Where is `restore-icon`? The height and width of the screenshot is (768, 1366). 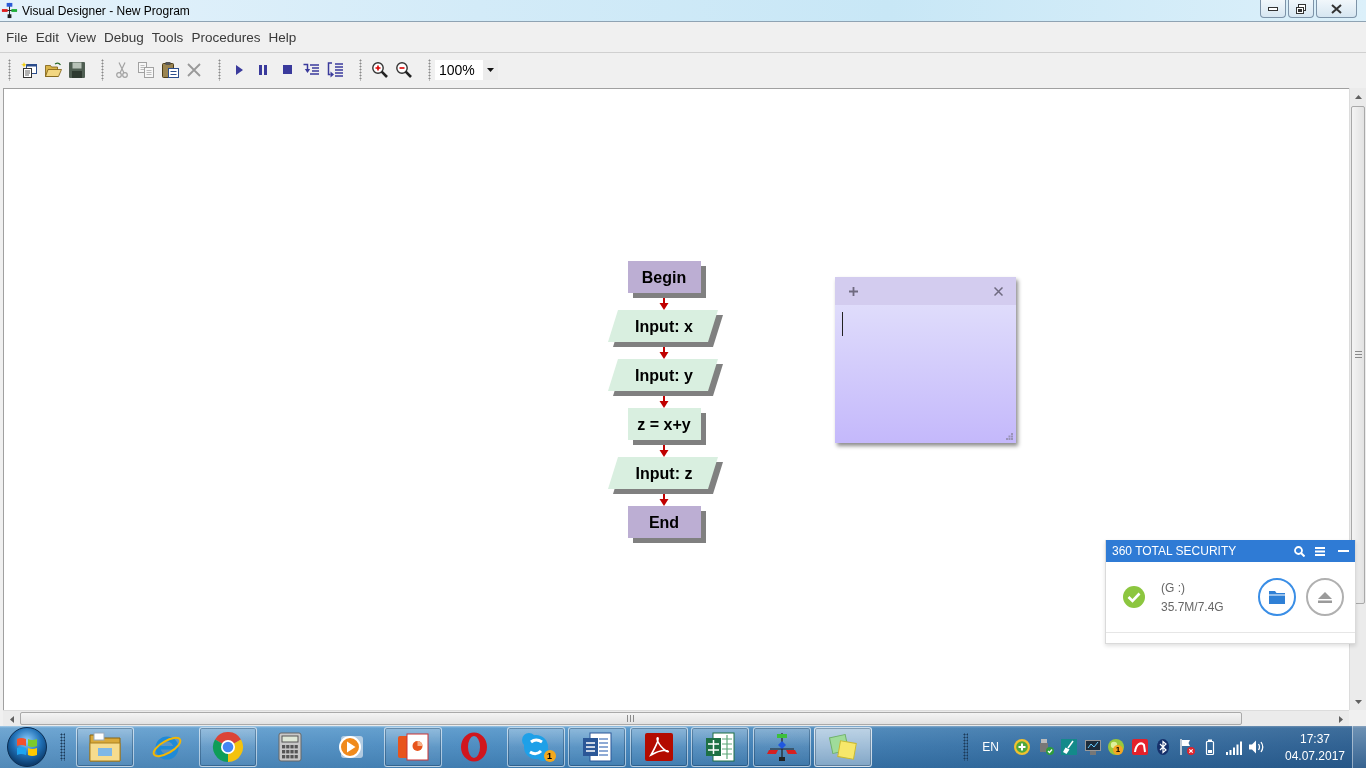 restore-icon is located at coordinates (1301, 8).